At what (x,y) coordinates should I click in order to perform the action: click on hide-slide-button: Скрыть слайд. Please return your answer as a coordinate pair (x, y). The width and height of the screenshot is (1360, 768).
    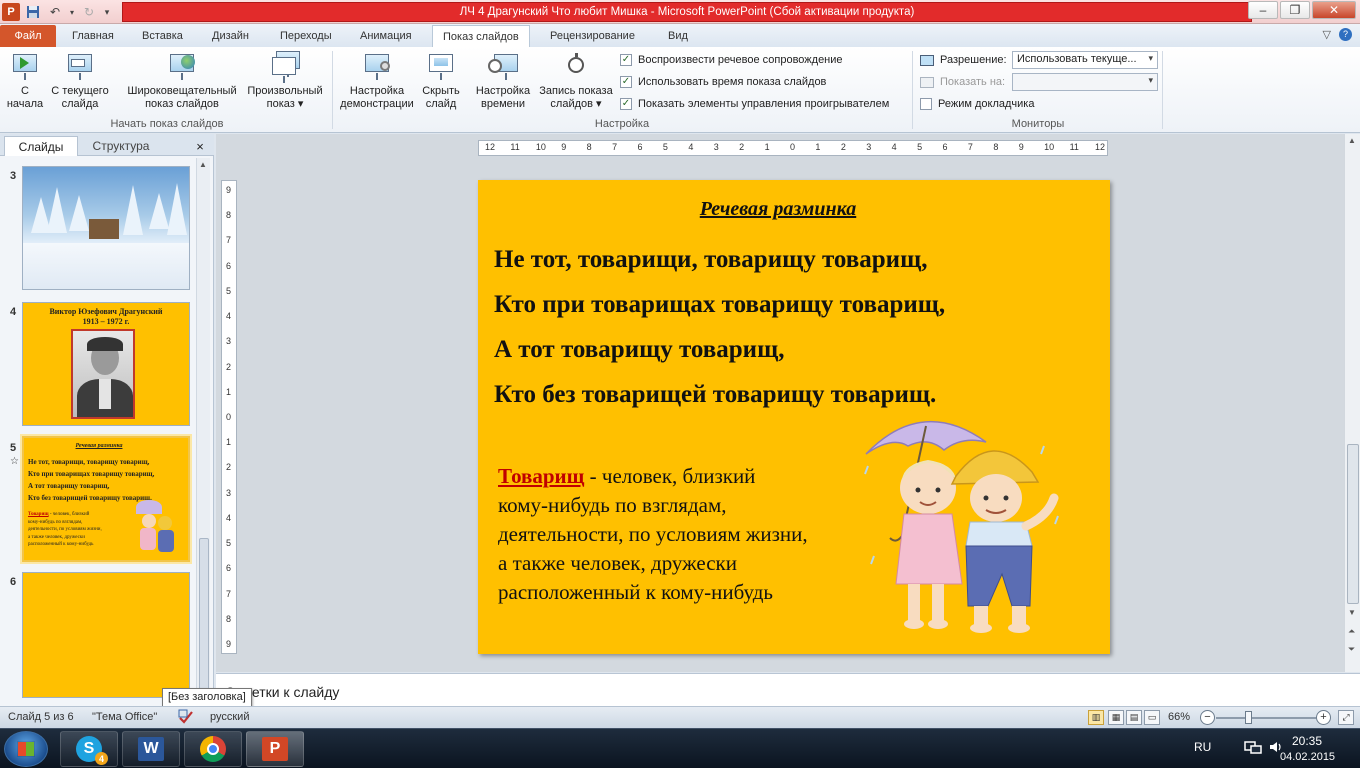
    Looking at the image, I should click on (441, 81).